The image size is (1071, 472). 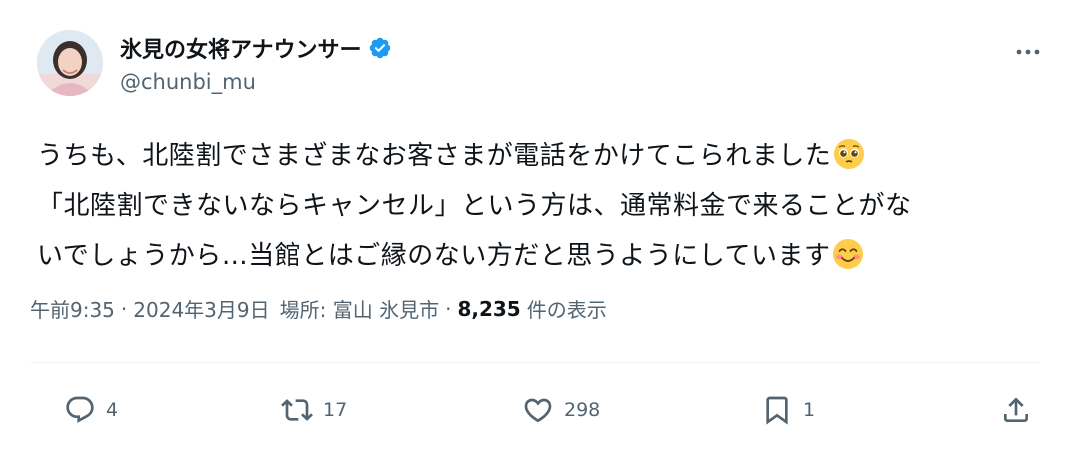 I want to click on name-row: 氷見の女将アナウンサー, so click(x=256, y=48).